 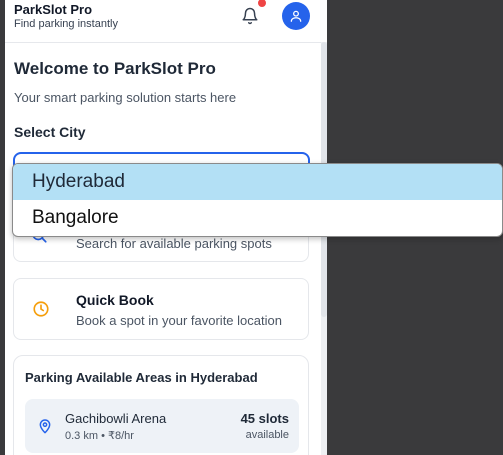 I want to click on avatar-button, so click(x=296, y=16).